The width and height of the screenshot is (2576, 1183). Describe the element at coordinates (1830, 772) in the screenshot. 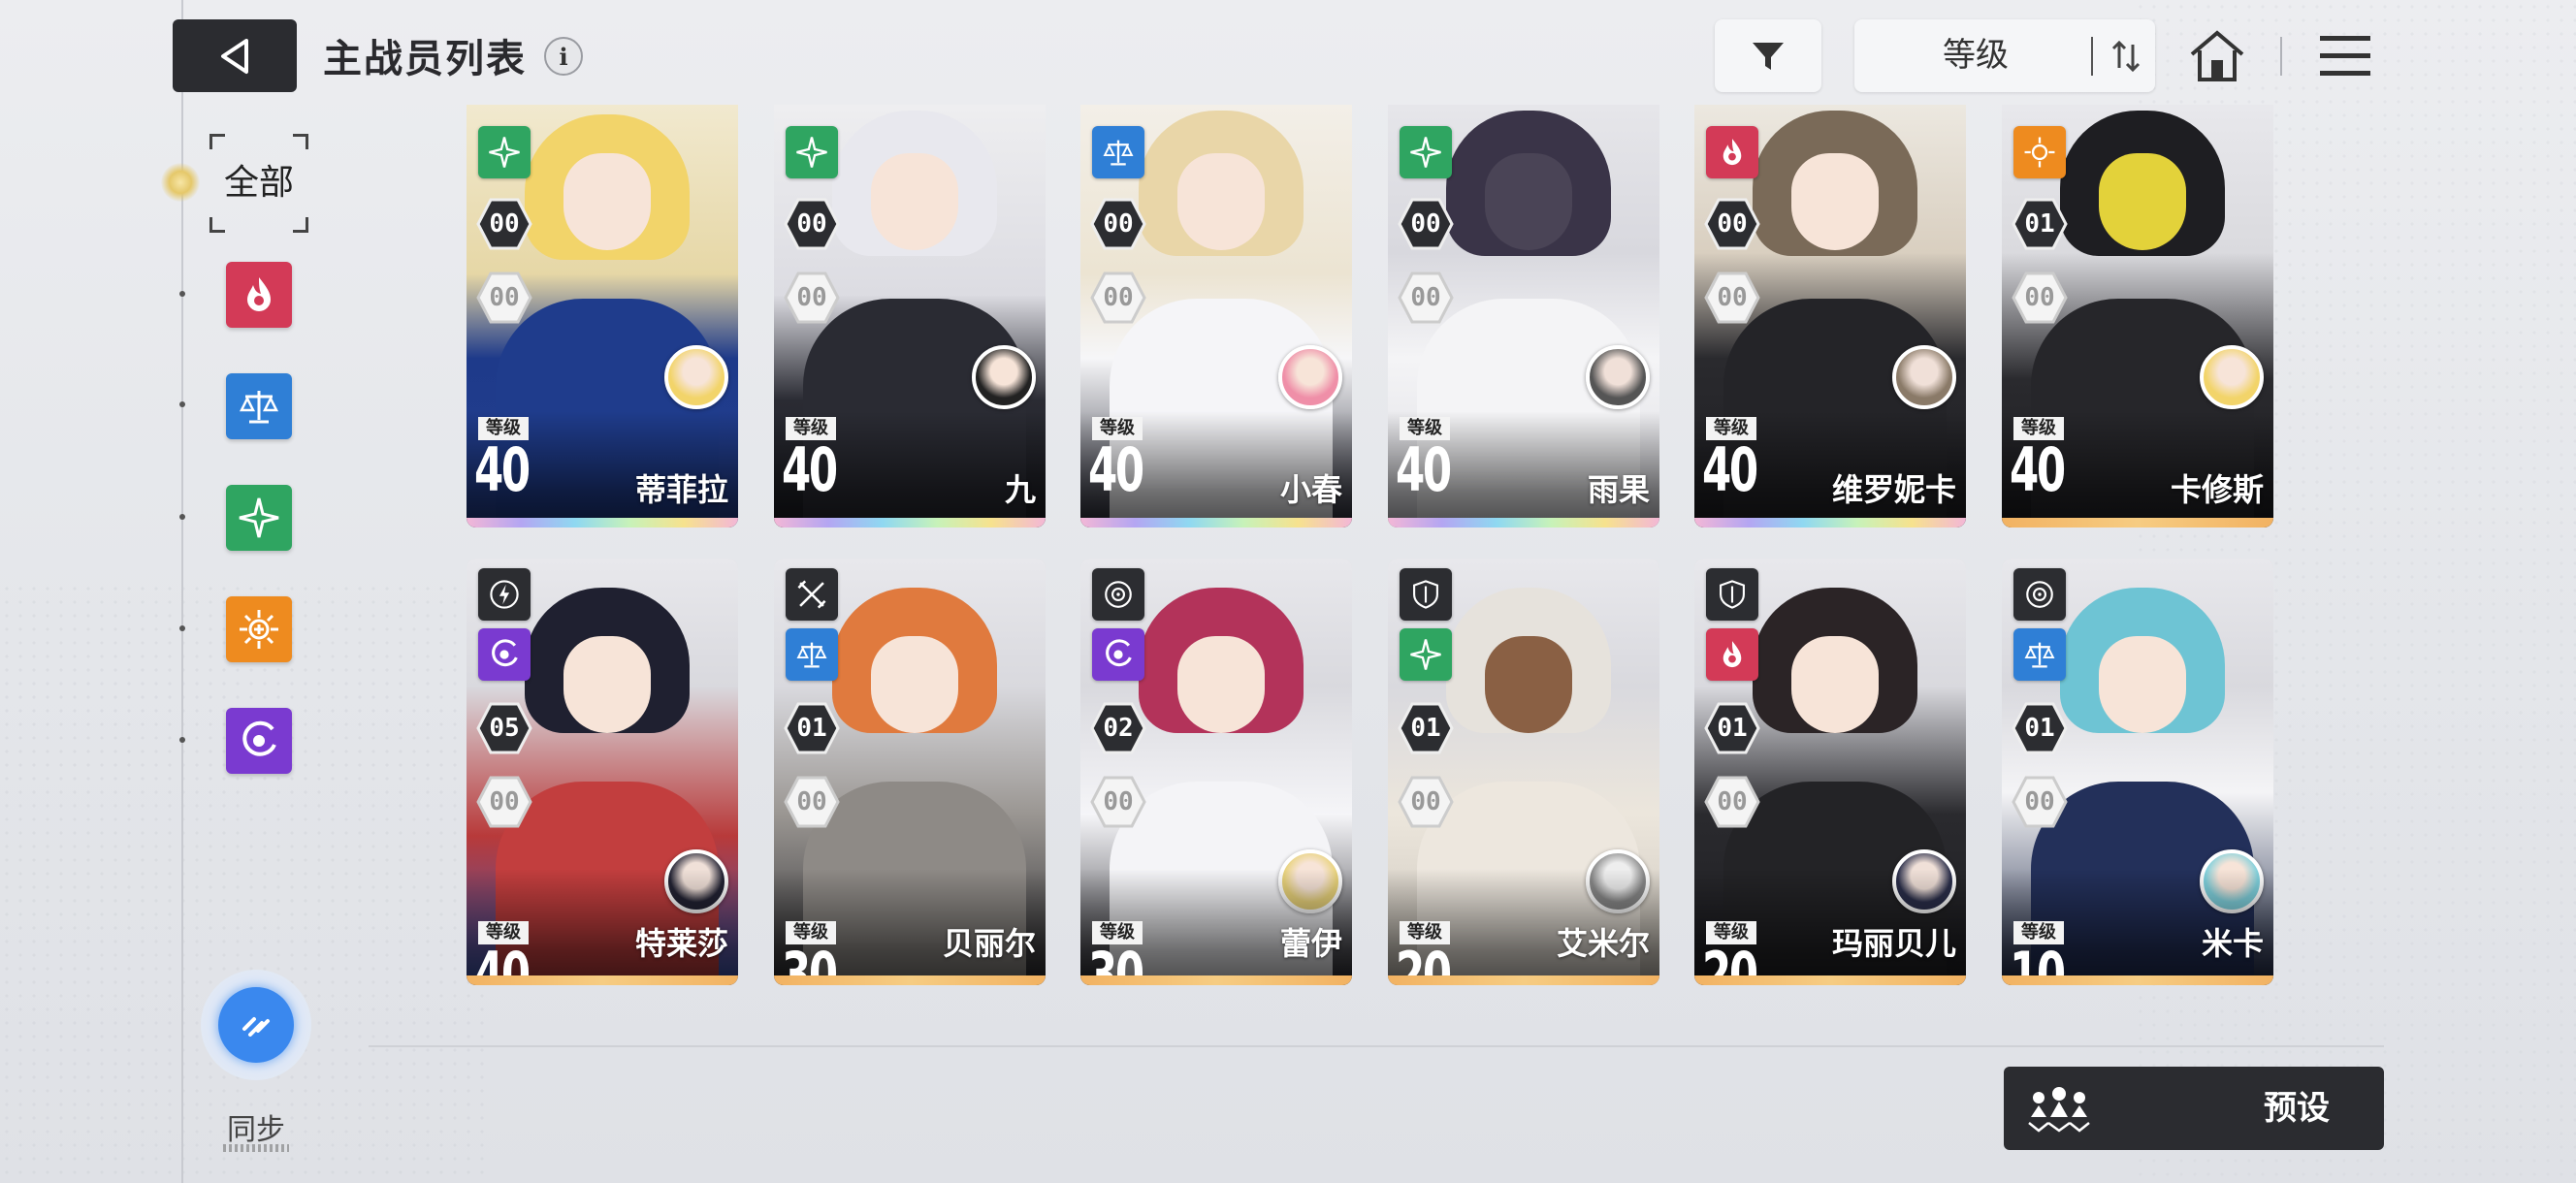

I see `operator-card: 01 00 等级 20 玛丽贝儿` at that location.